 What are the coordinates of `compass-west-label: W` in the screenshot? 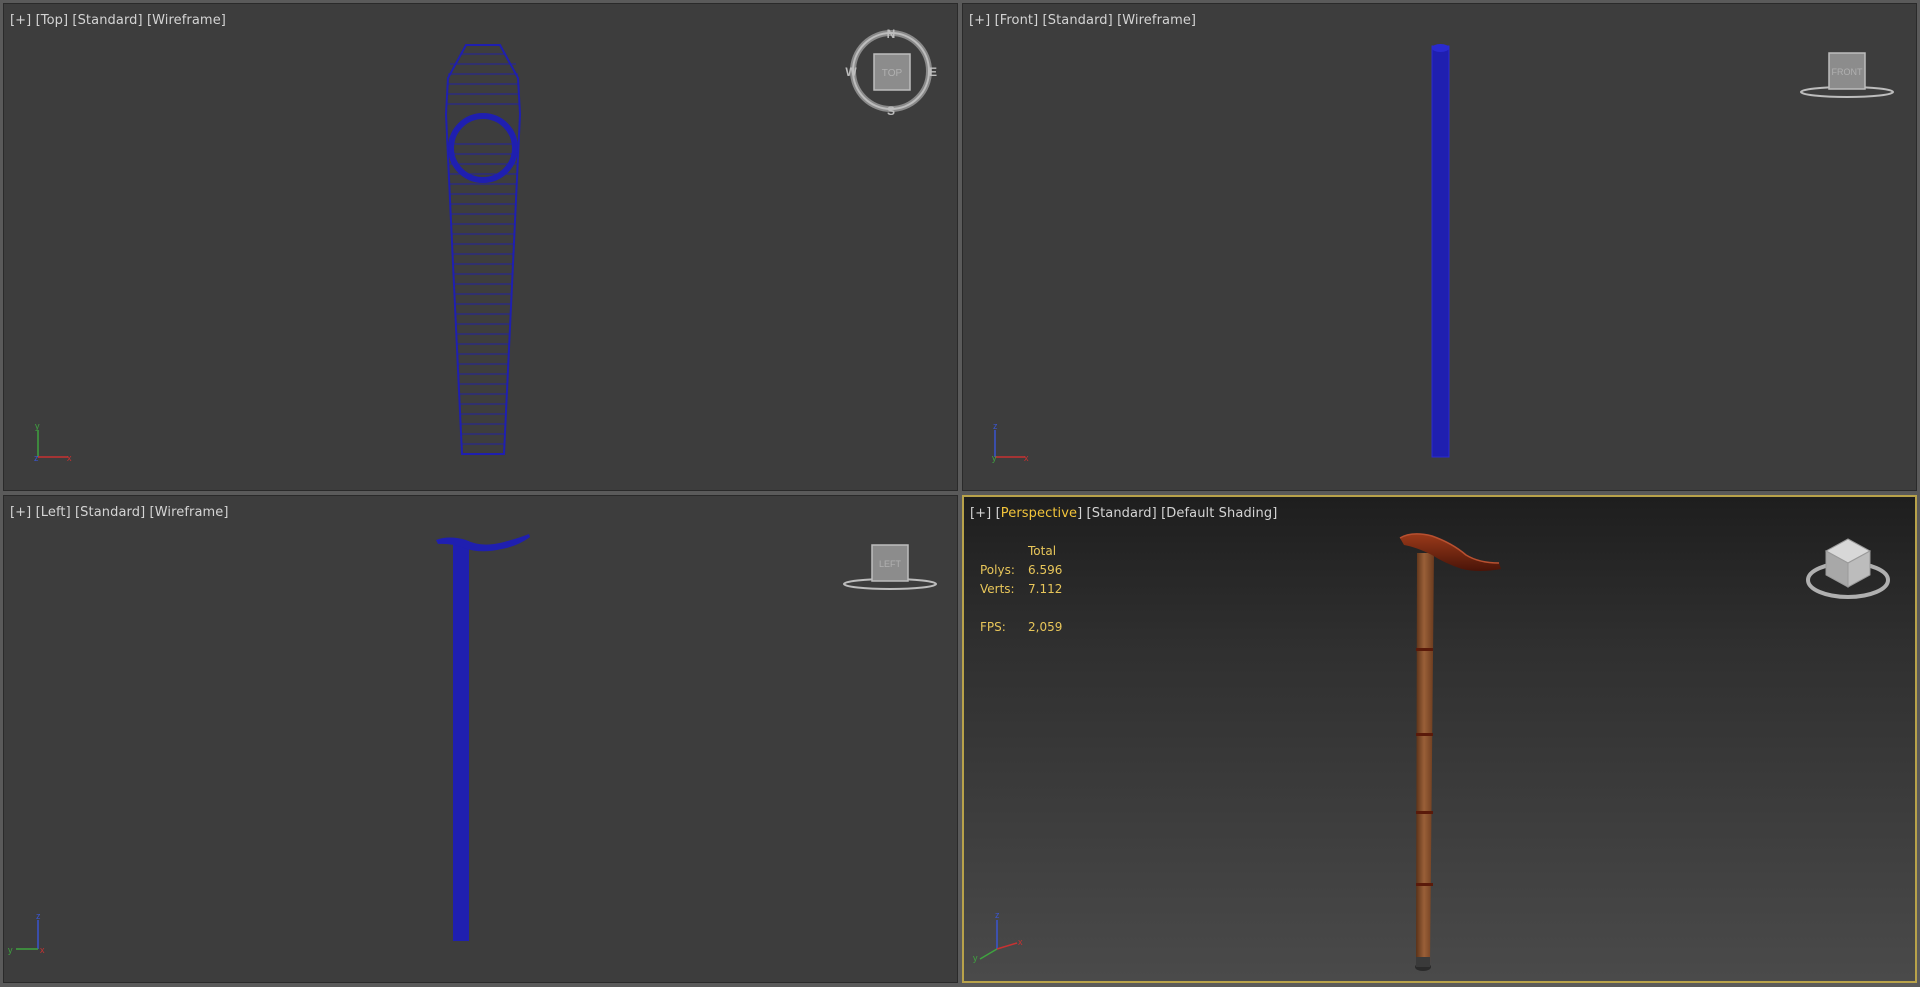 It's located at (851, 72).